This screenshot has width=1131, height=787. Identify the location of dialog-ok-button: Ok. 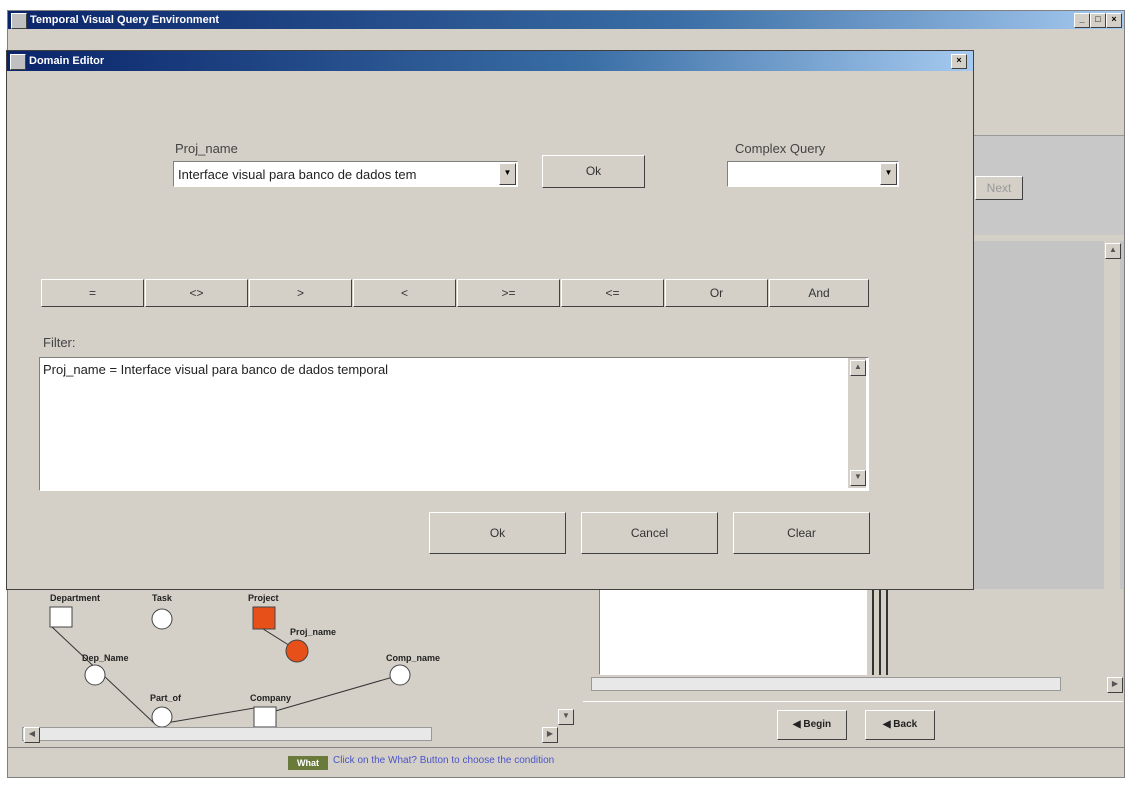
(497, 533).